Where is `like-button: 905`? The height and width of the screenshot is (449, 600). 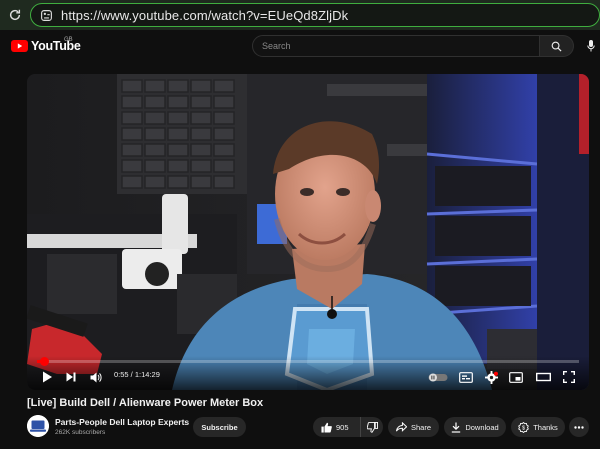 like-button: 905 is located at coordinates (337, 427).